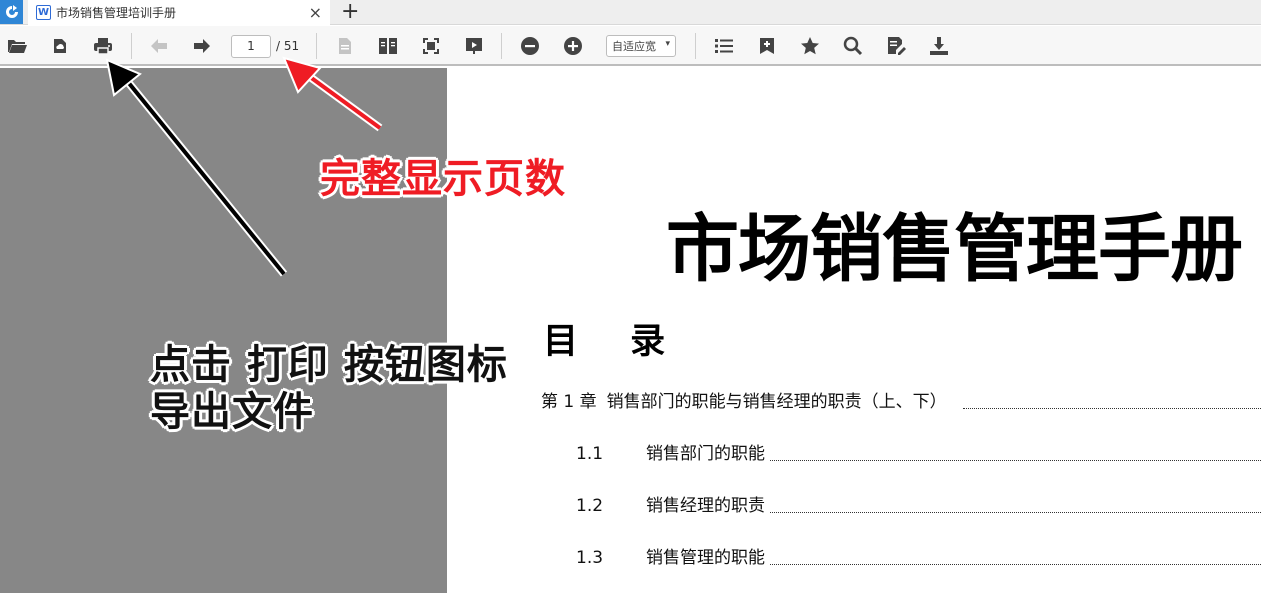  Describe the element at coordinates (530, 46) in the screenshot. I see `zoom-out-icon` at that location.